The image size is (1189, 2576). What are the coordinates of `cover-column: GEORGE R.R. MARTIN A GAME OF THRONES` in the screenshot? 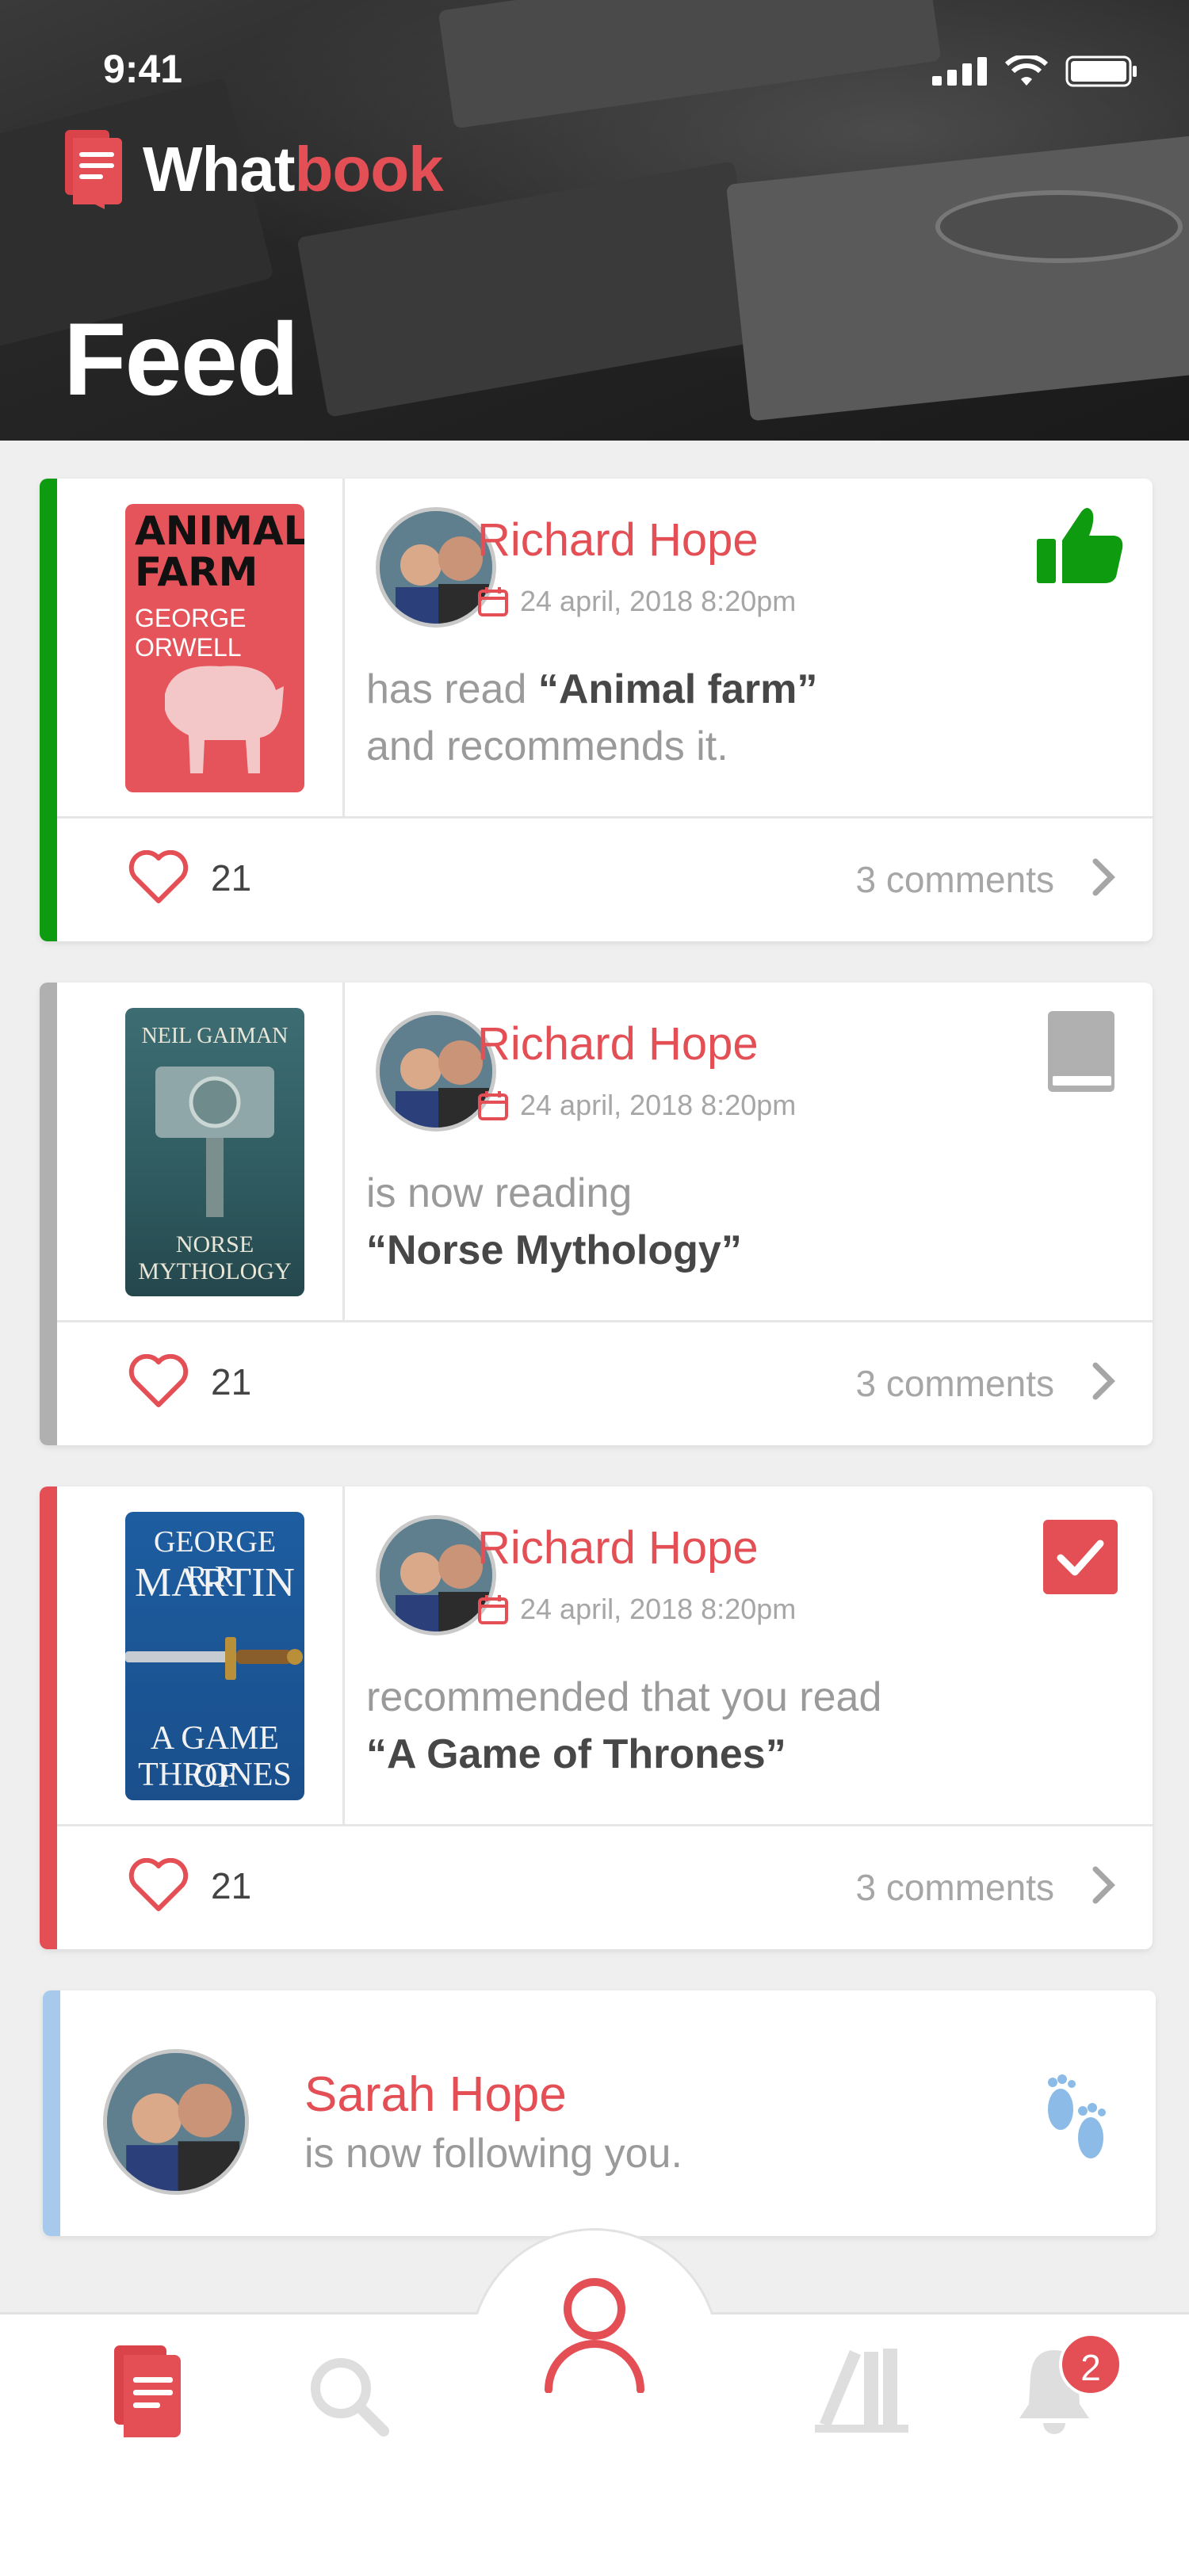 It's located at (201, 1655).